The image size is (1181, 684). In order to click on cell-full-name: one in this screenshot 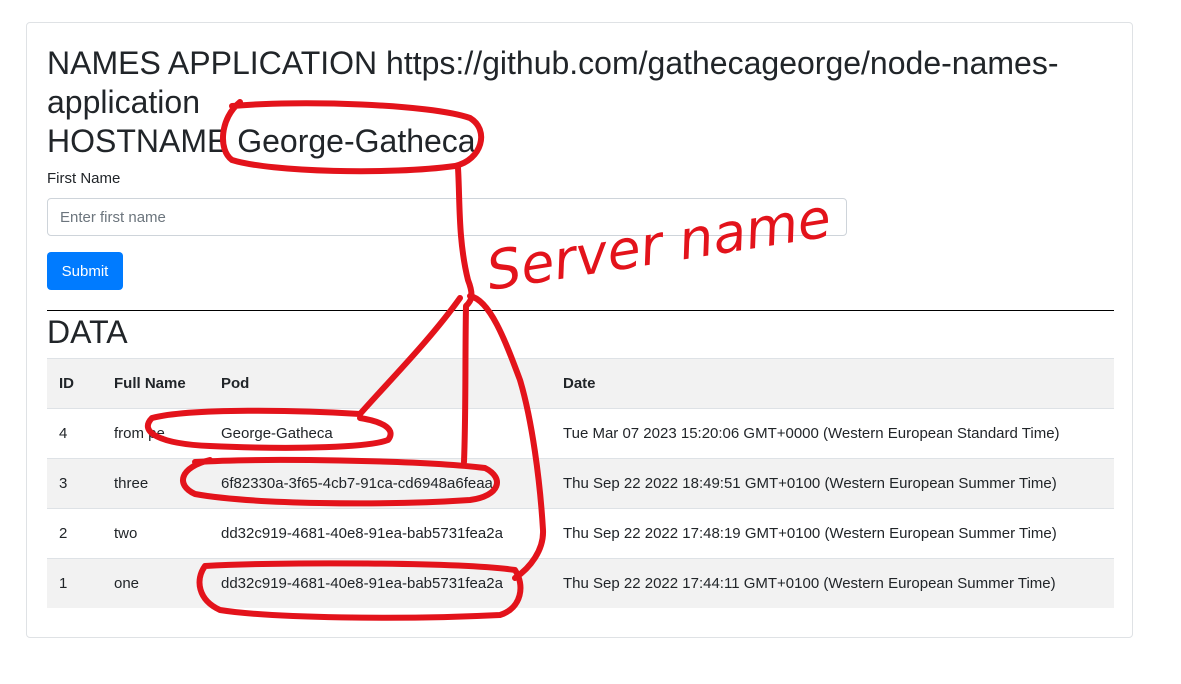, I will do `click(155, 583)`.